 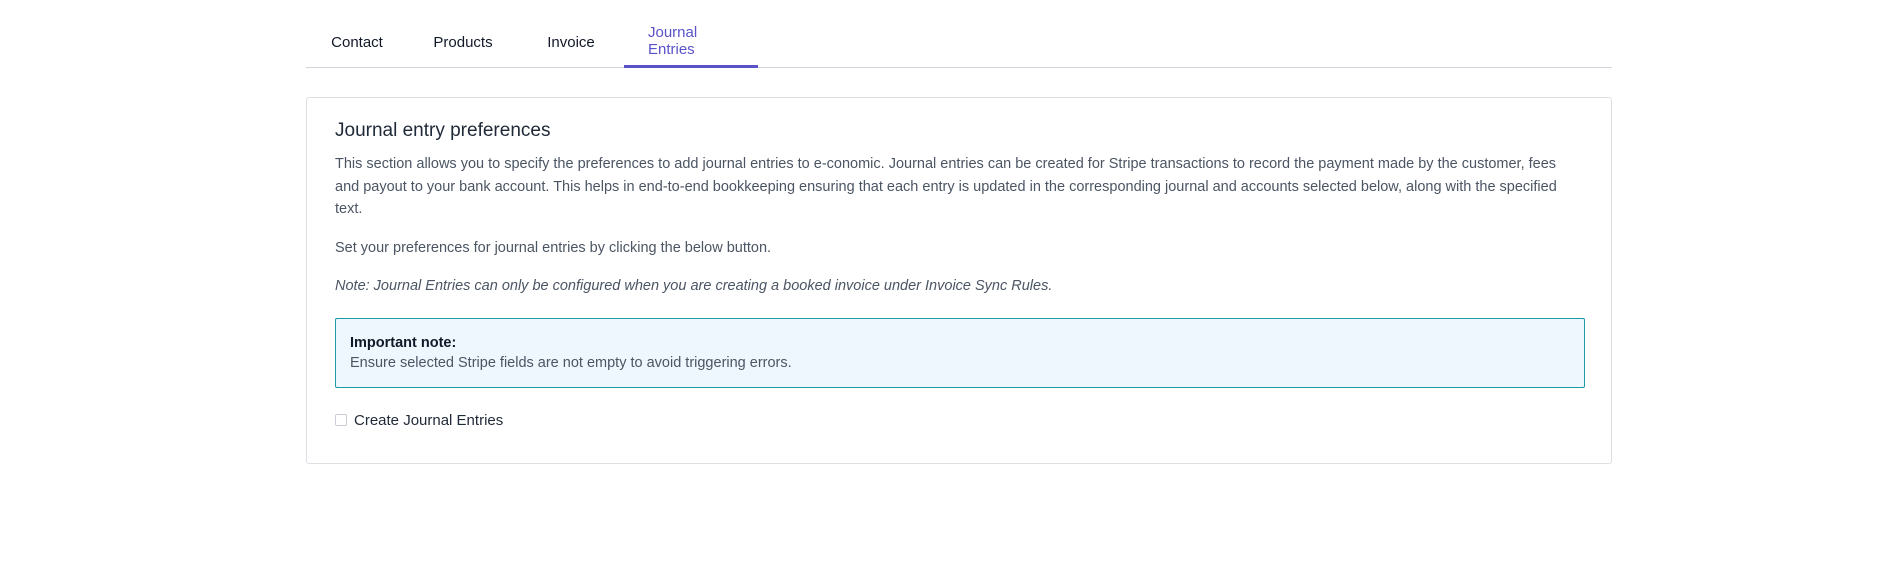 What do you see at coordinates (429, 420) in the screenshot?
I see `checkbox-label: Create Journal Entries` at bounding box center [429, 420].